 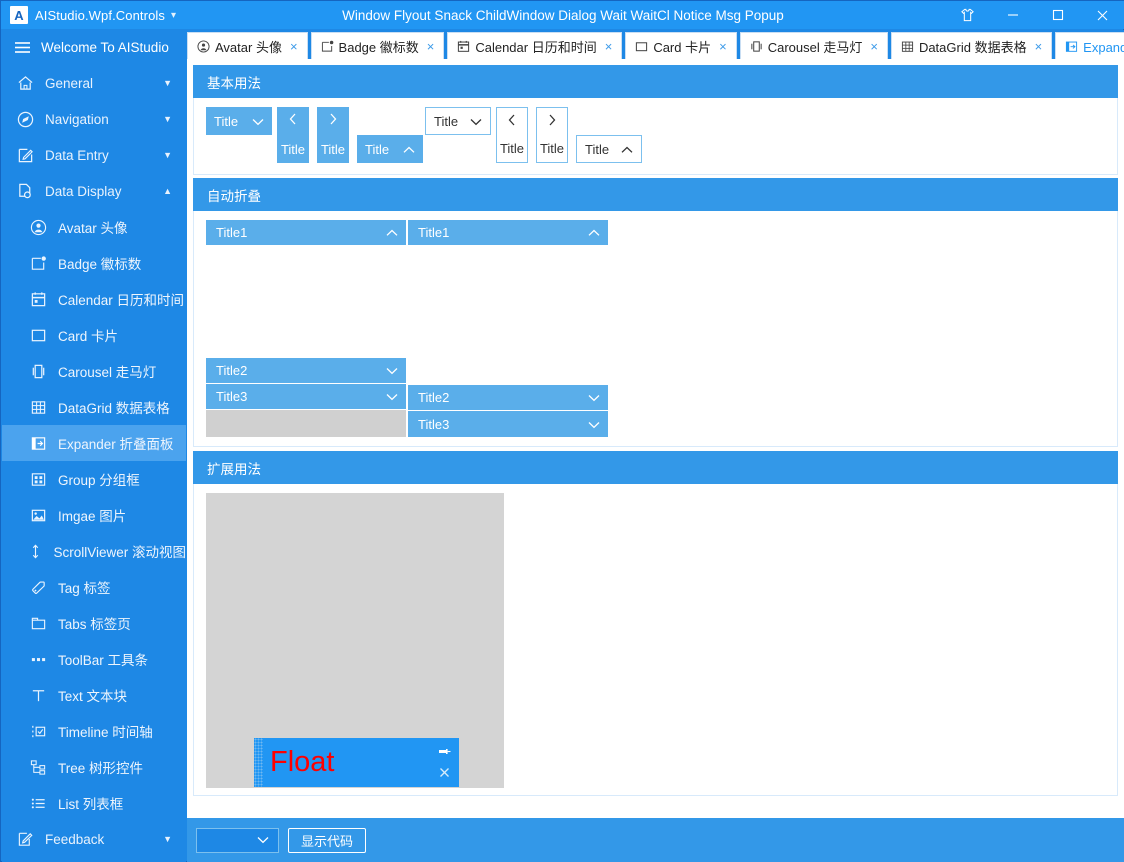 I want to click on show-code-button: 显示代码, so click(x=327, y=840).